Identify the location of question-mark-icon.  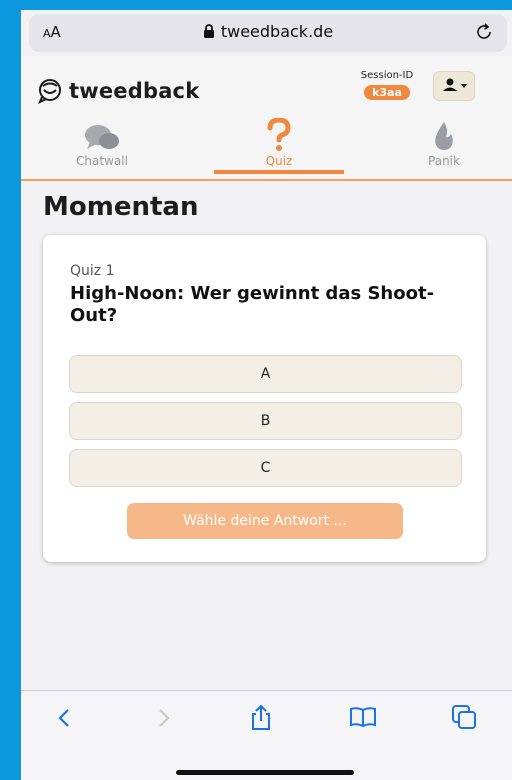
(279, 134).